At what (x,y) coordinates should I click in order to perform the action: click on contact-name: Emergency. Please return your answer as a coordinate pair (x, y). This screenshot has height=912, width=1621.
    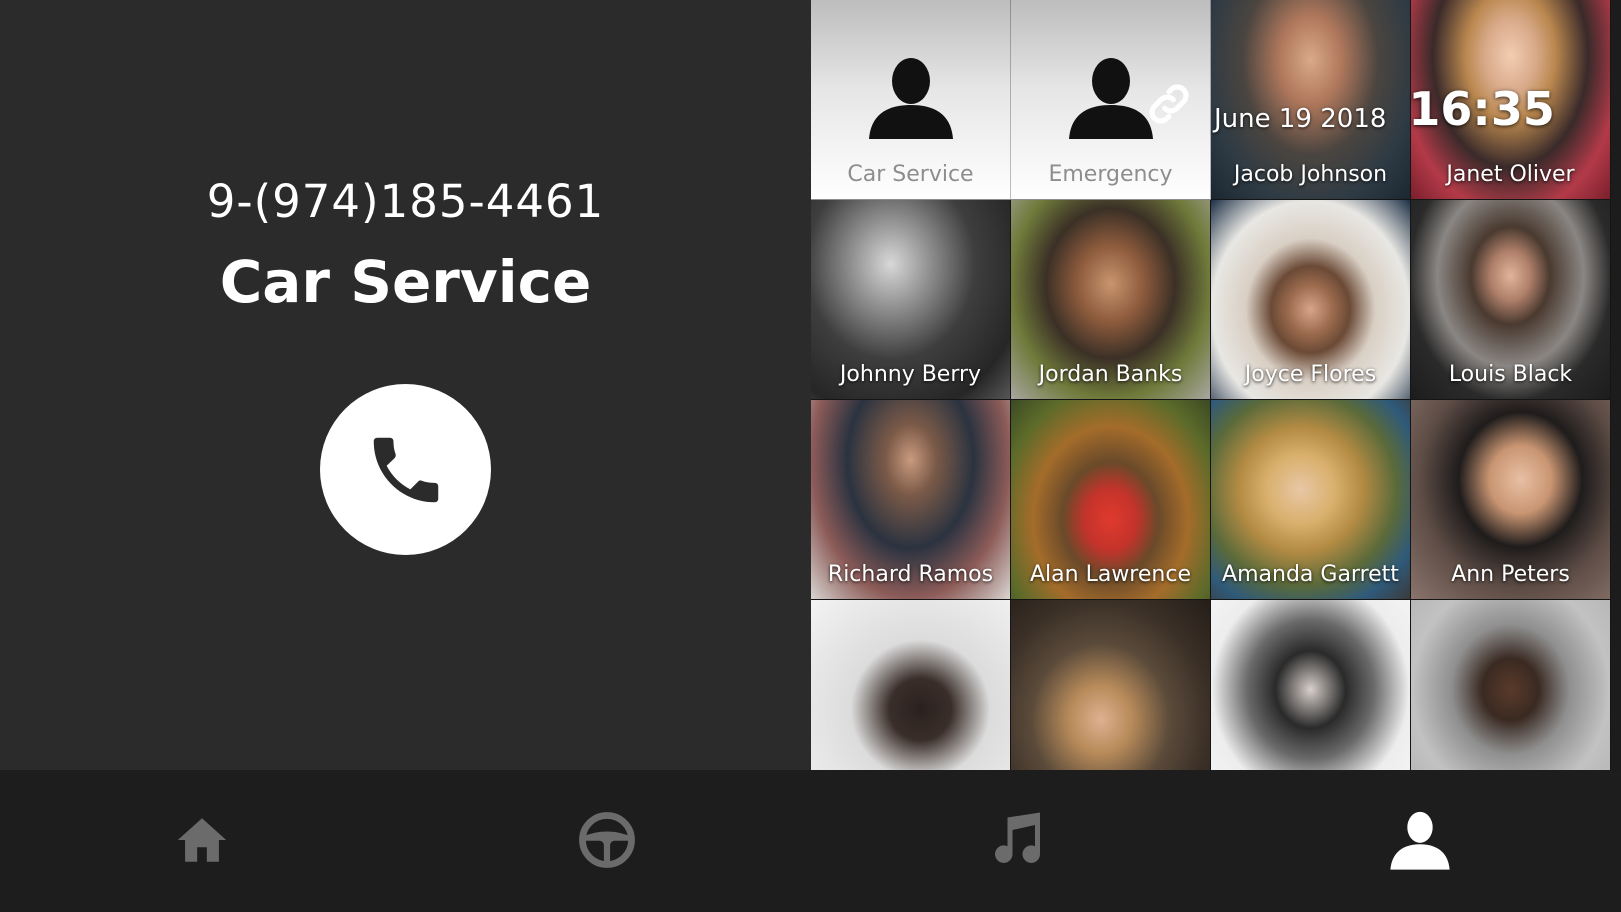
    Looking at the image, I should click on (1110, 174).